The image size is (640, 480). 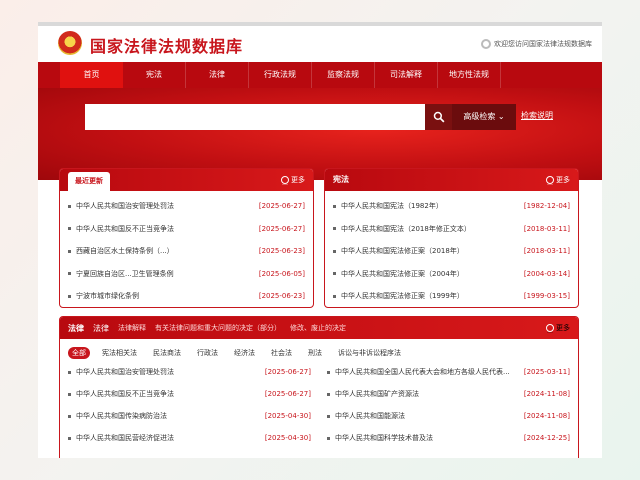 What do you see at coordinates (186, 251) in the screenshot?
I see `list-item: 西藏自治区水土保持条例（...） [2025-06-23]` at bounding box center [186, 251].